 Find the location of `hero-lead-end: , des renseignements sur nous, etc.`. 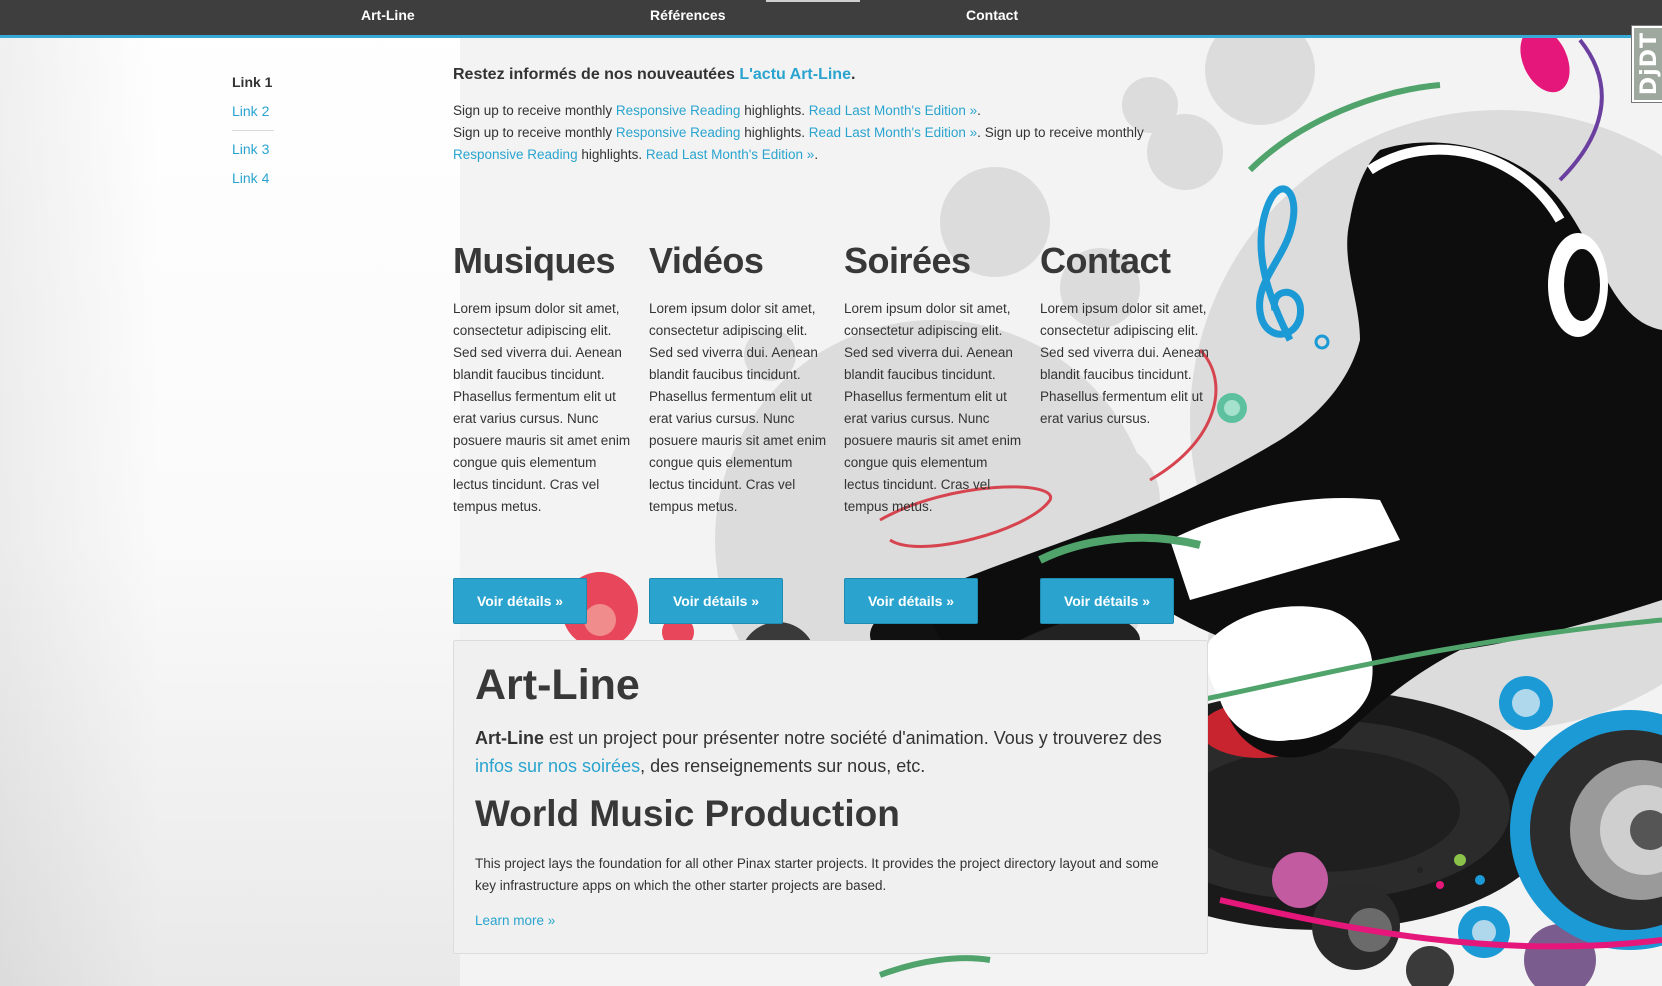

hero-lead-end: , des renseignements sur nous, etc. is located at coordinates (783, 766).